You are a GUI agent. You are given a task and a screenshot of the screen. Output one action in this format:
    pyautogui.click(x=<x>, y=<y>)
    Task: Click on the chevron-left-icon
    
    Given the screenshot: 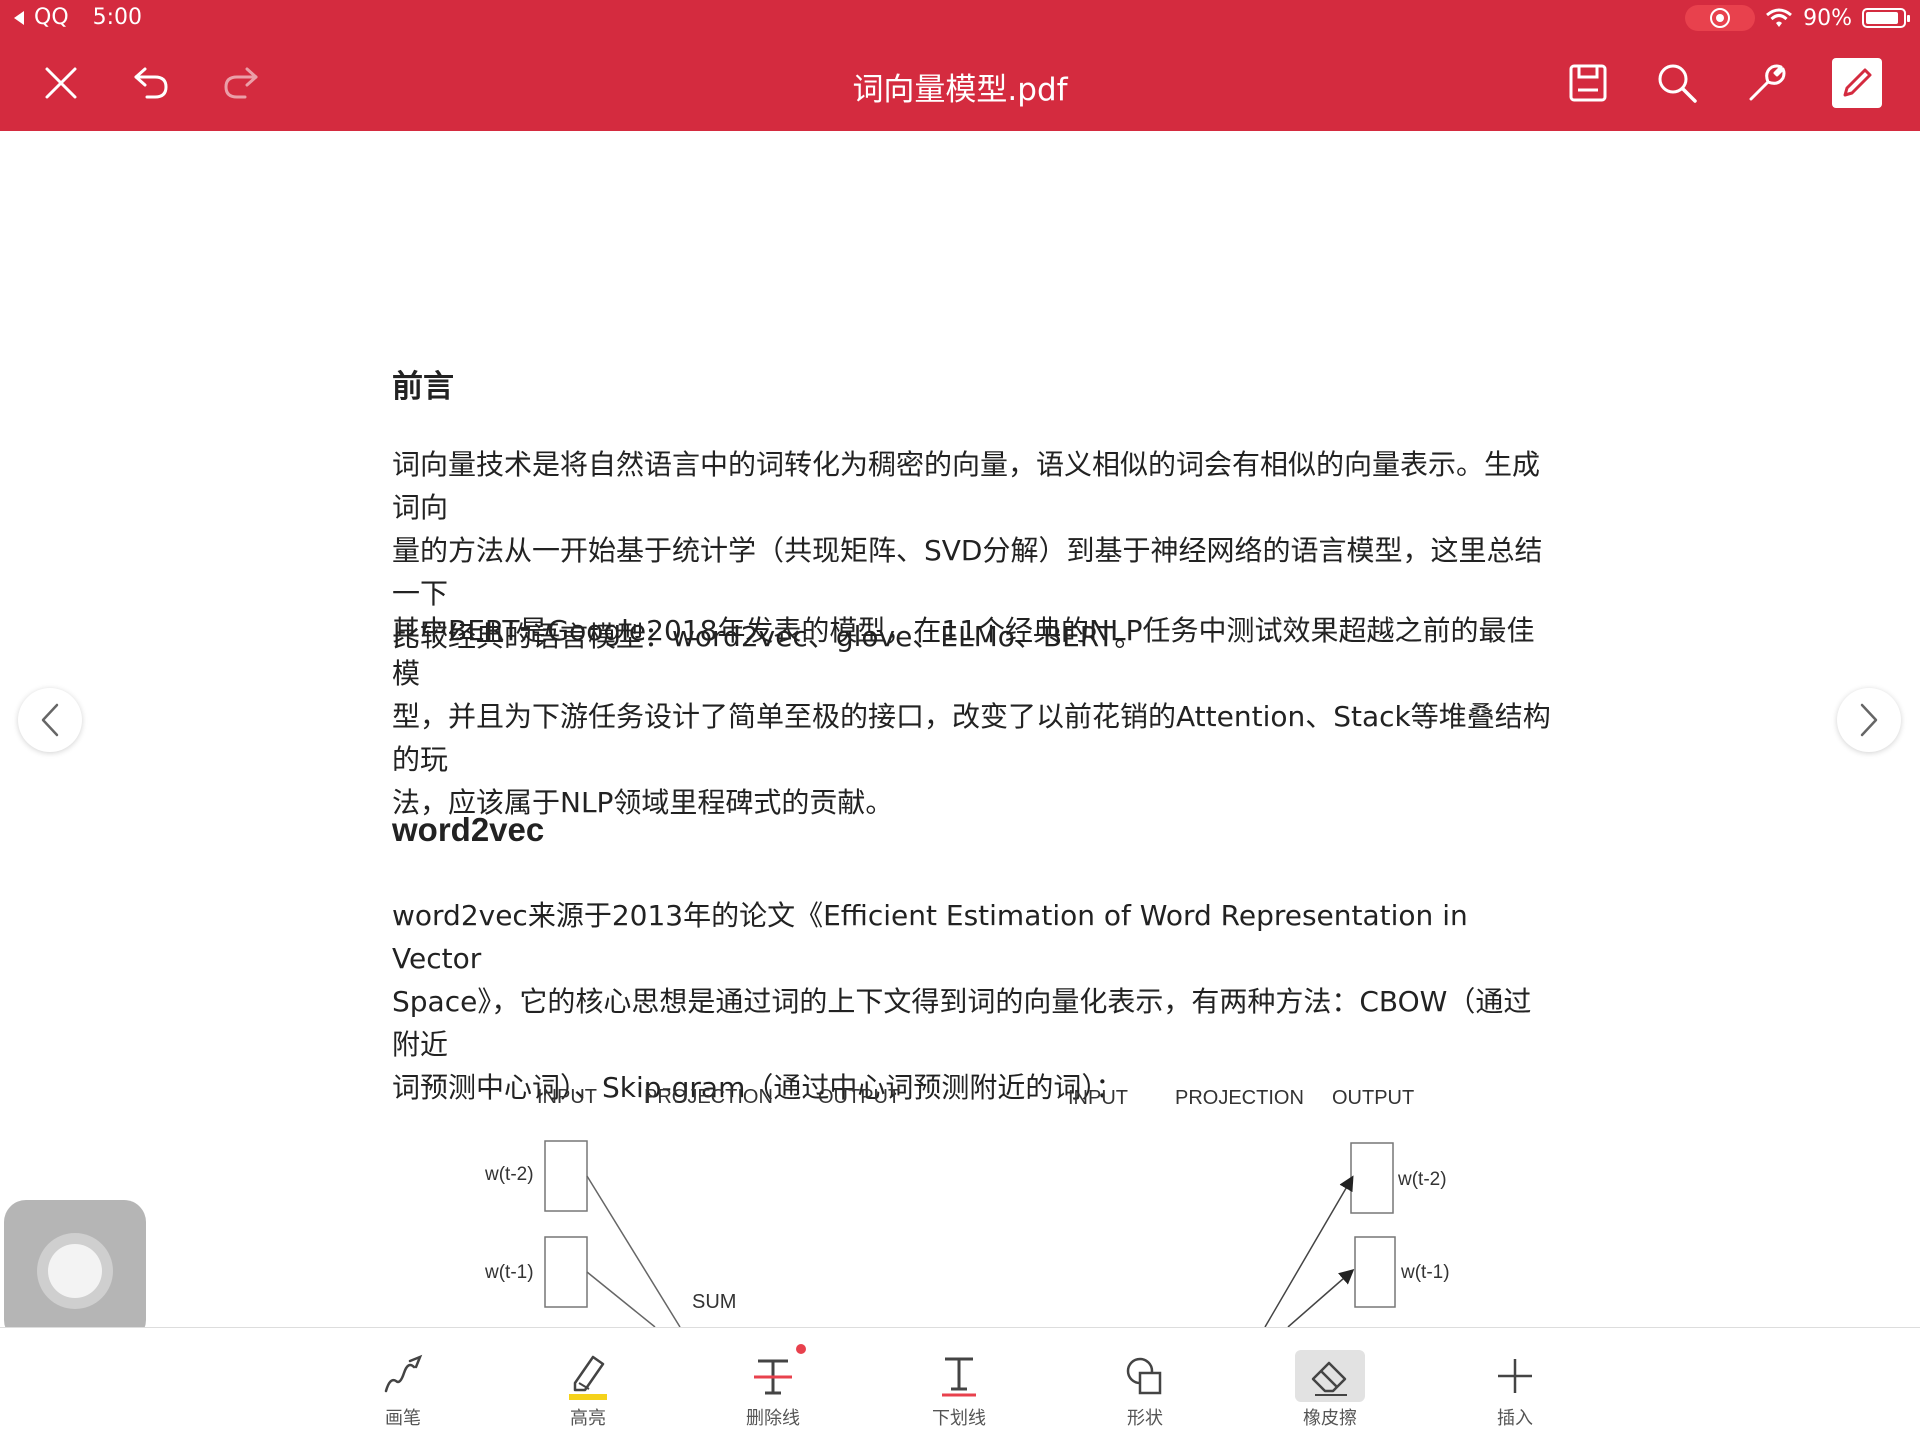 What is the action you would take?
    pyautogui.click(x=50, y=720)
    